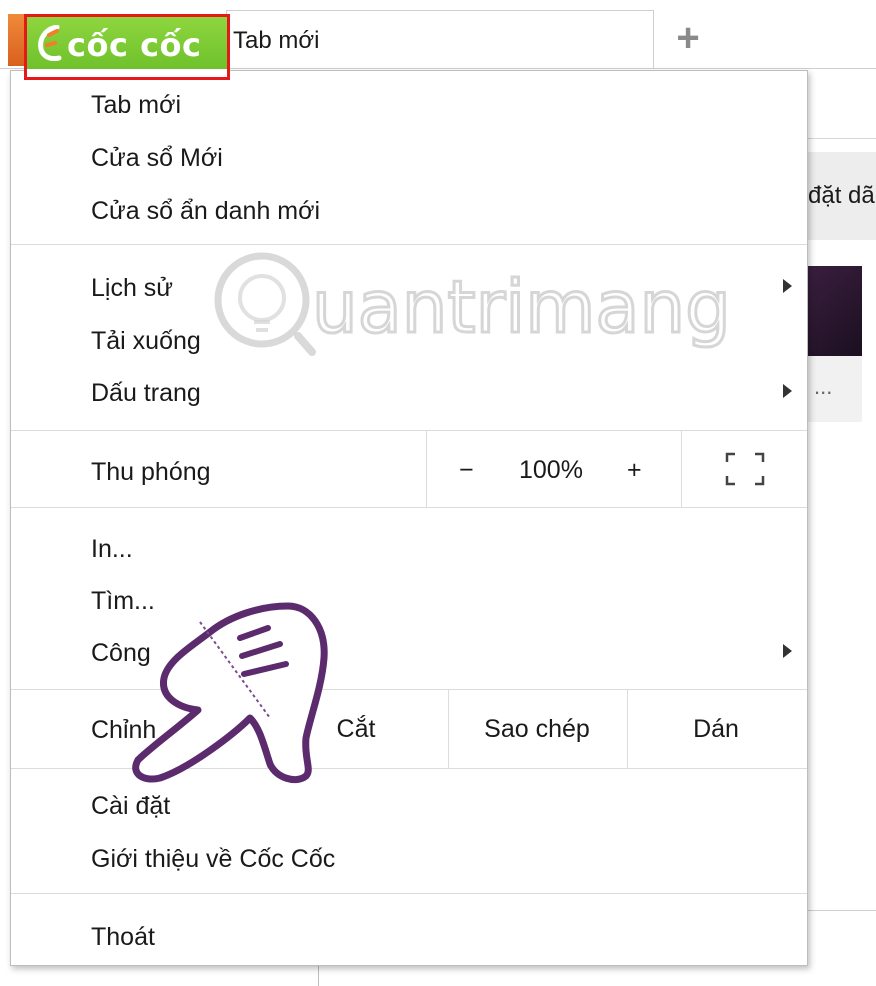  I want to click on tab-title: Tab mới, so click(276, 40).